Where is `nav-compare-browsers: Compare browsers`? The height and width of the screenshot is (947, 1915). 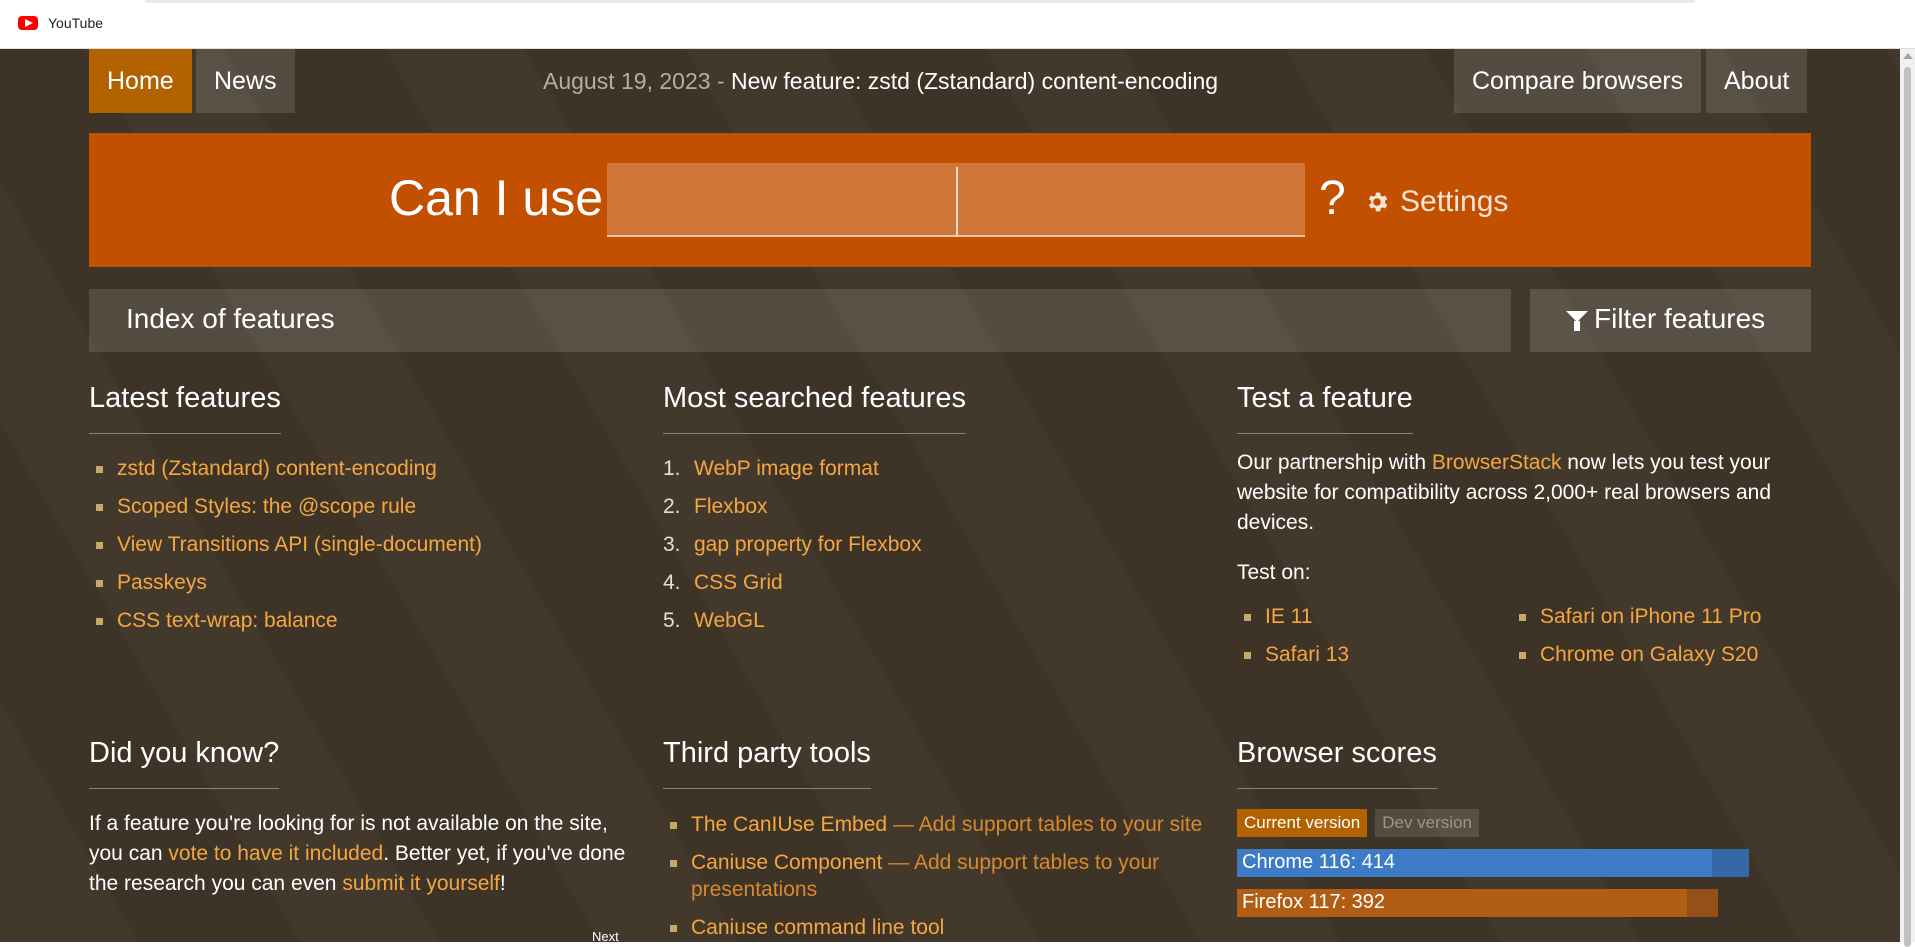 nav-compare-browsers: Compare browsers is located at coordinates (1578, 81).